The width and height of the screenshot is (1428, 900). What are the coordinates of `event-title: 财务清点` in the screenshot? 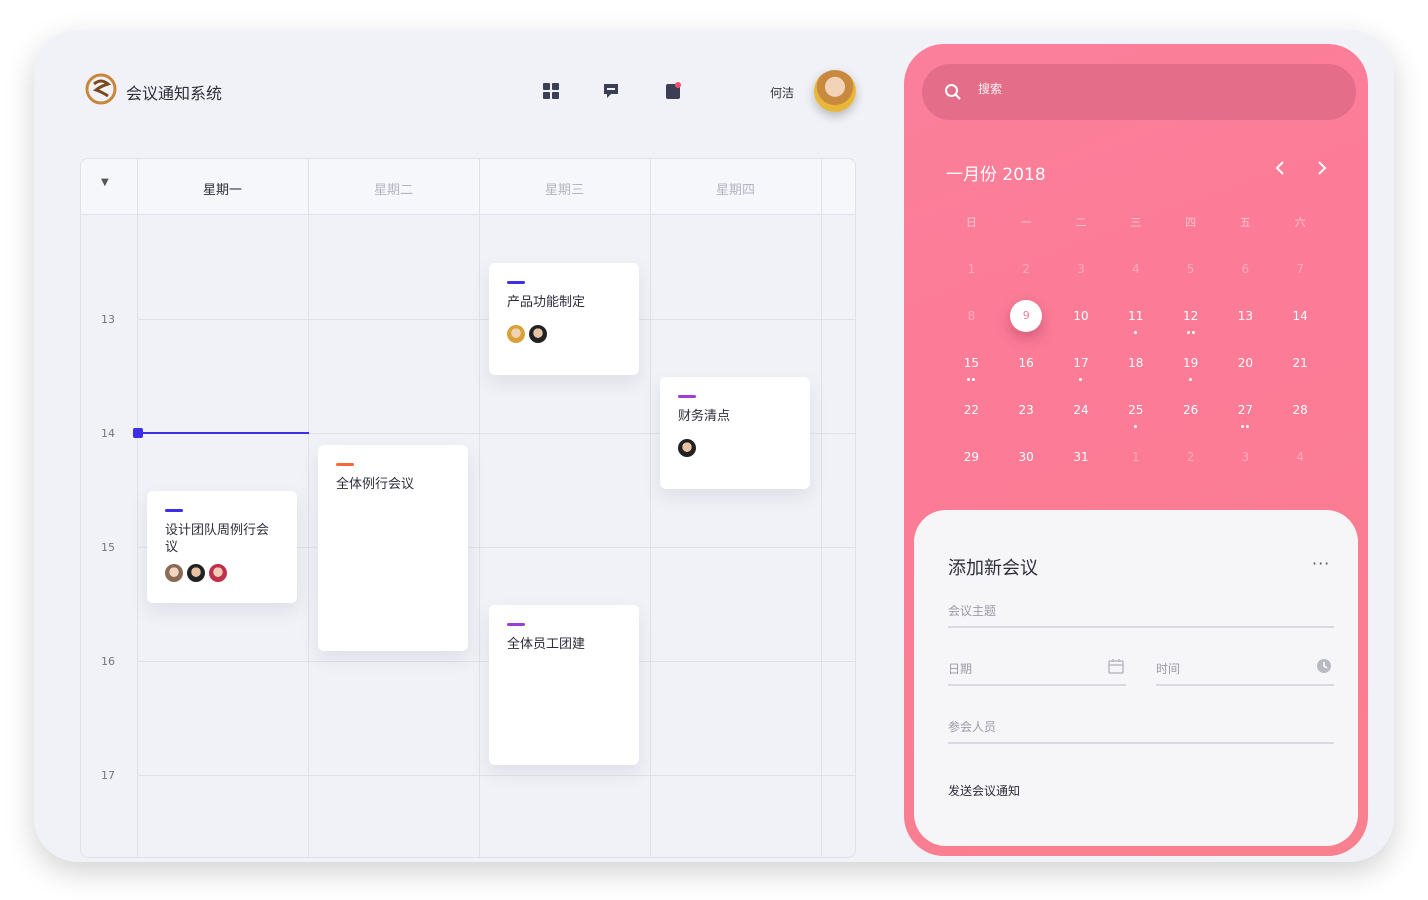 It's located at (704, 416).